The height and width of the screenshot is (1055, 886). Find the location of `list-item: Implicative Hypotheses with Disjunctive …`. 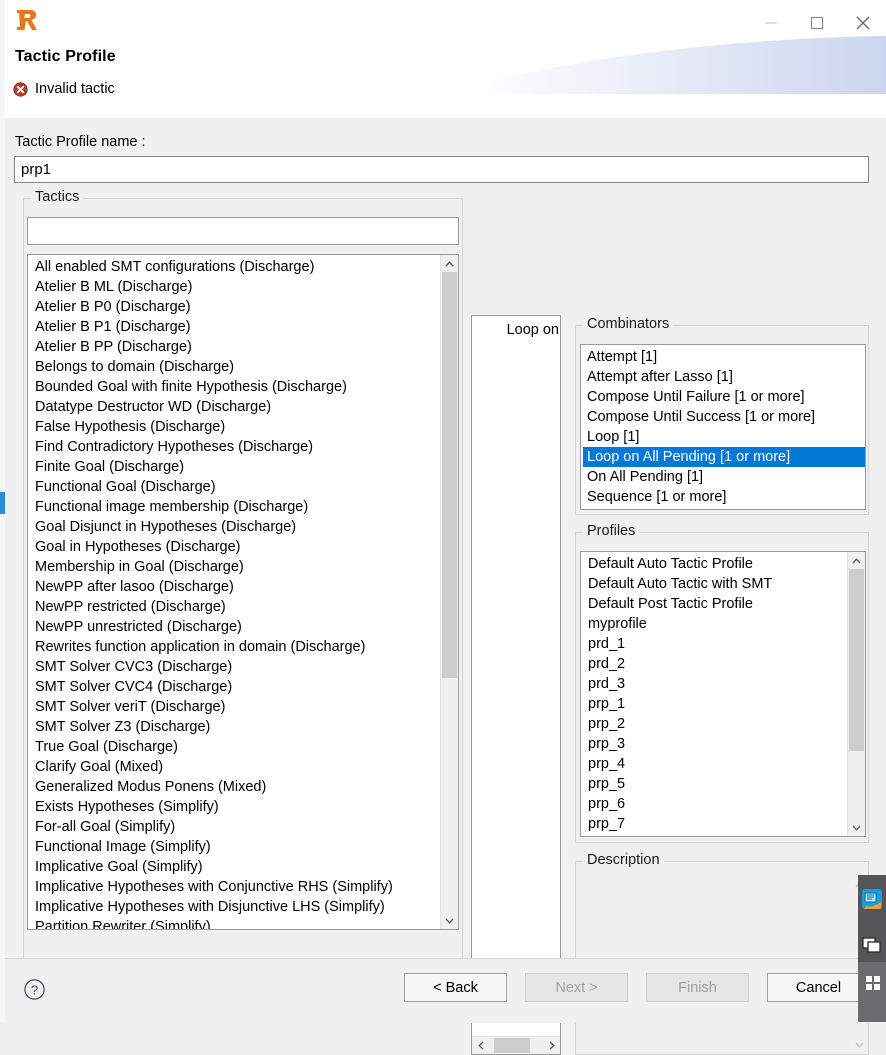

list-item: Implicative Hypotheses with Disjunctive … is located at coordinates (236, 907).